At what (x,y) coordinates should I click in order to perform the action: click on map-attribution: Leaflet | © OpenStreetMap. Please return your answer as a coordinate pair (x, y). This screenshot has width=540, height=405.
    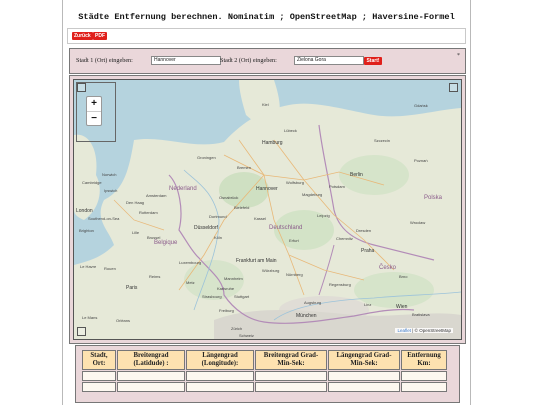
    Looking at the image, I should click on (424, 330).